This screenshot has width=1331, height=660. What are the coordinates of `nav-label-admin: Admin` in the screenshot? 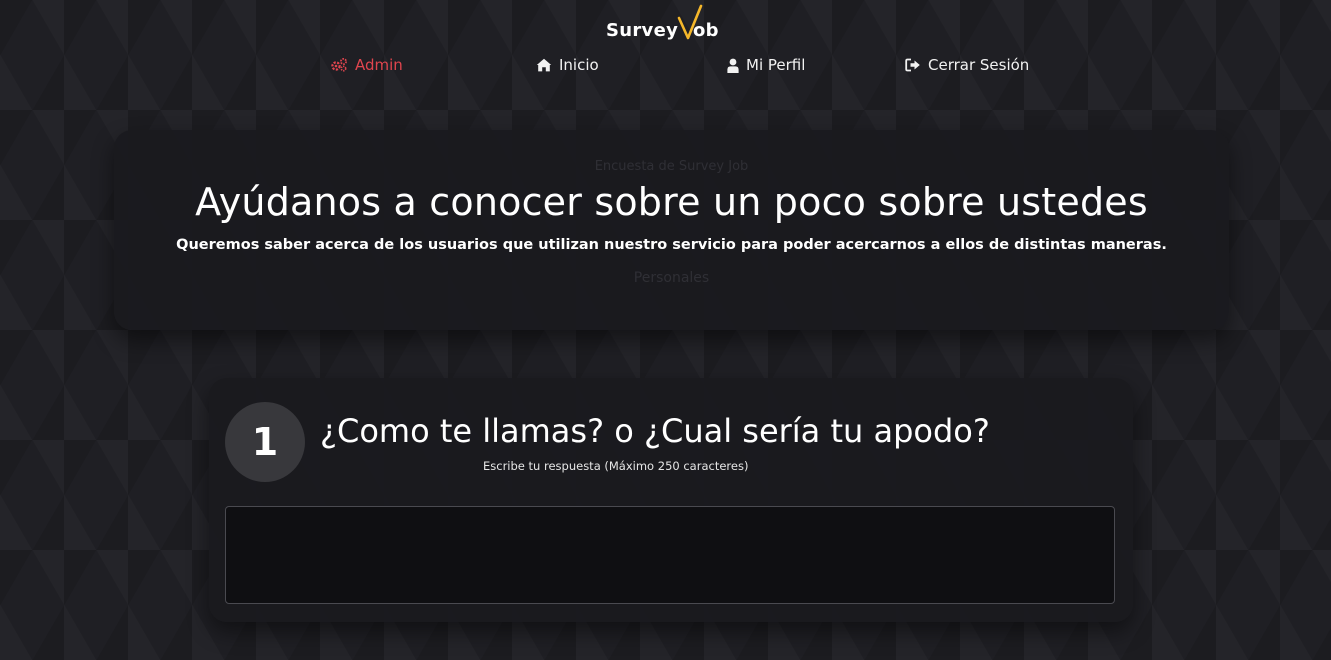 It's located at (379, 65).